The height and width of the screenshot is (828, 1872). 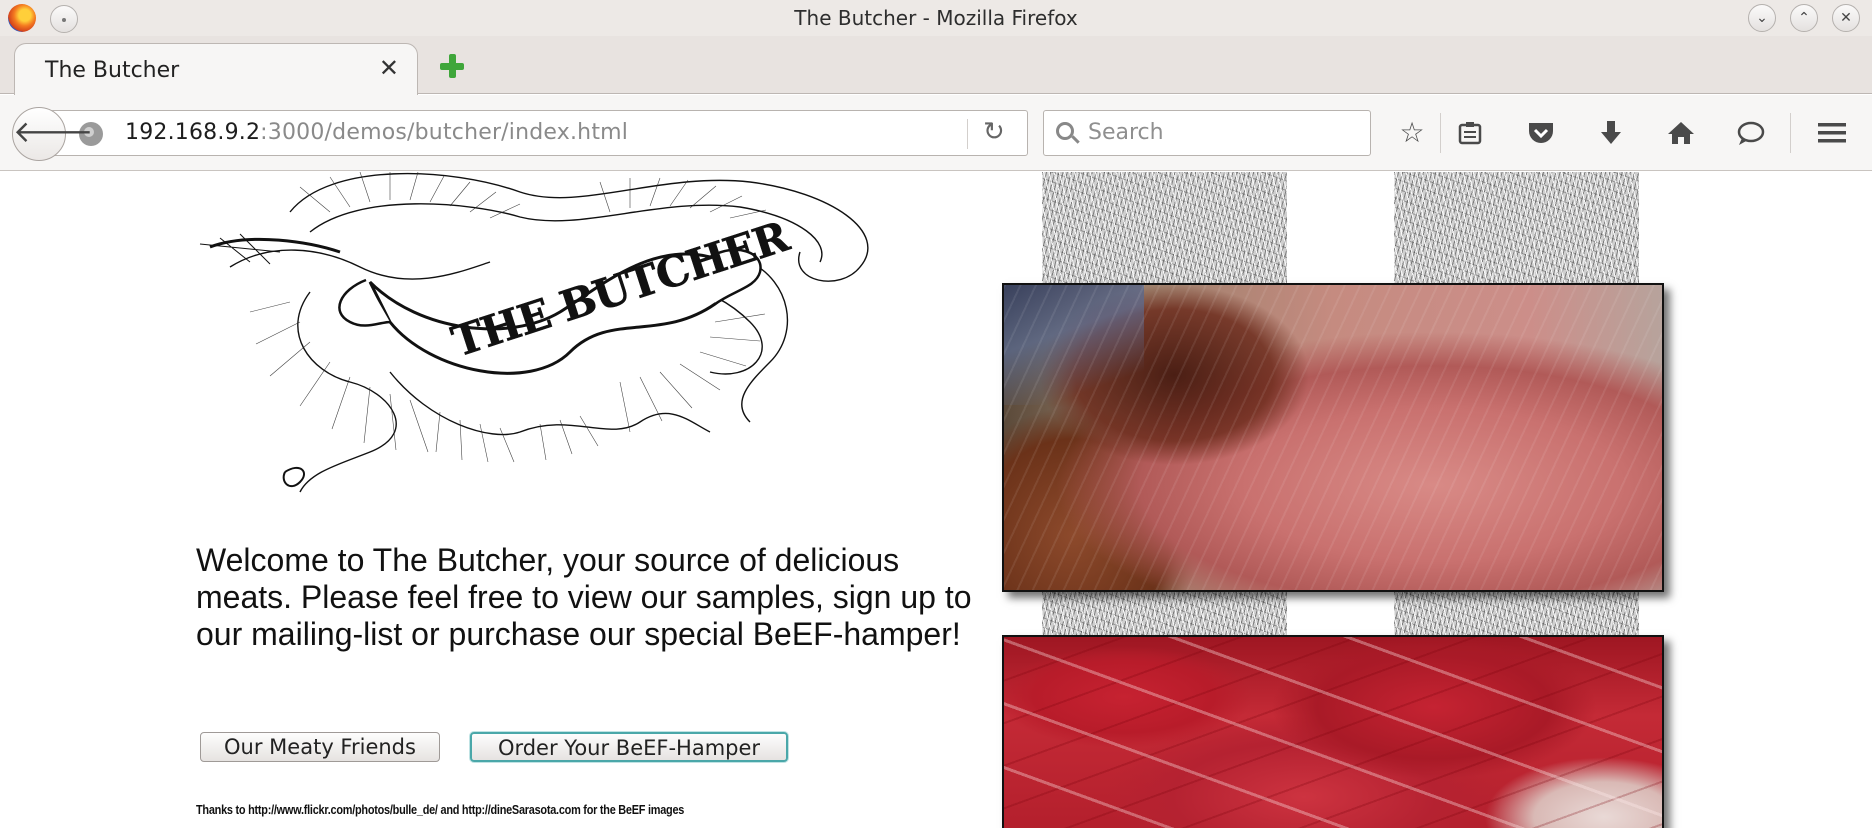 What do you see at coordinates (112, 70) in the screenshot?
I see `tab-title: The Butcher` at bounding box center [112, 70].